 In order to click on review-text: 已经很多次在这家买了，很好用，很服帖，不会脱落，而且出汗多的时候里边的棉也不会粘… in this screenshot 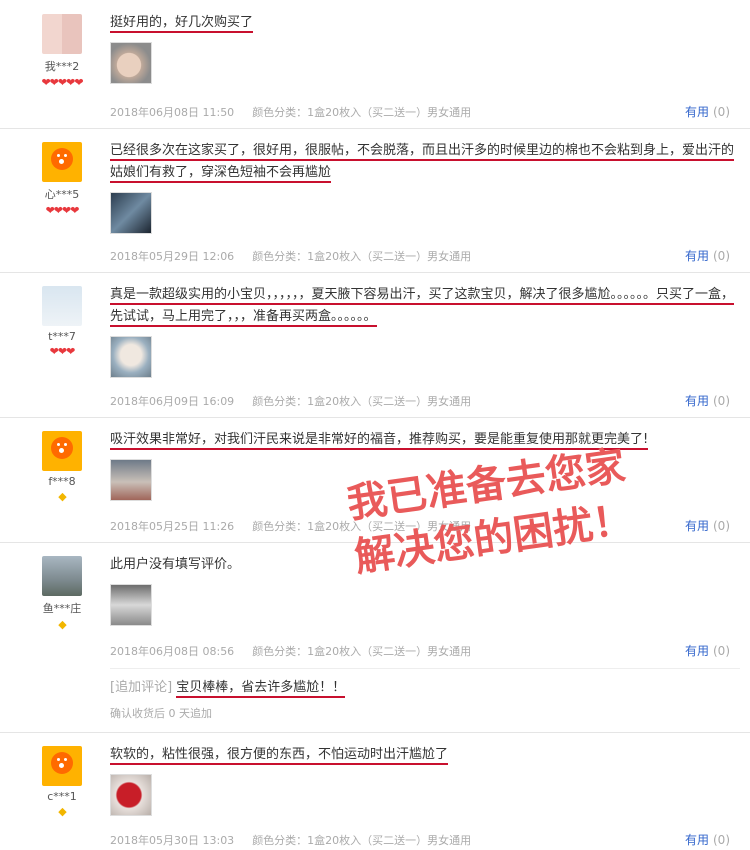, I will do `click(422, 163)`.